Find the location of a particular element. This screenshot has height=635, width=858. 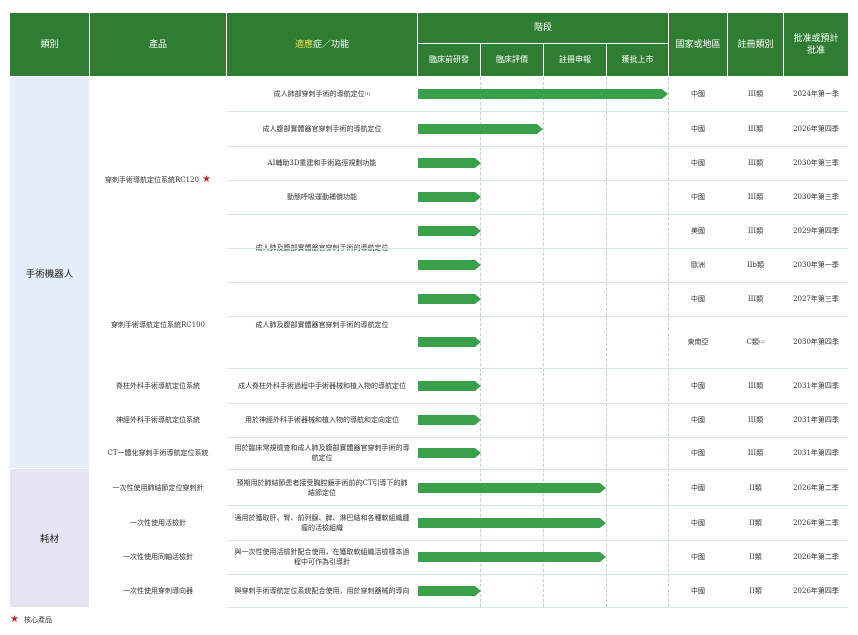

indication-4: 動態呼吸運動補償功能 is located at coordinates (322, 197).